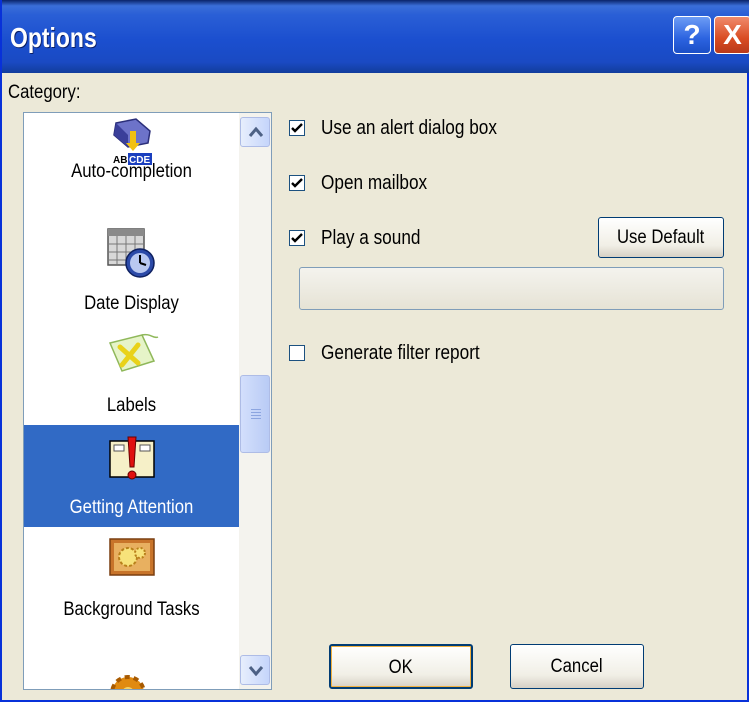 Image resolution: width=749 pixels, height=702 pixels. Describe the element at coordinates (53, 37) in the screenshot. I see `window-title: Options` at that location.